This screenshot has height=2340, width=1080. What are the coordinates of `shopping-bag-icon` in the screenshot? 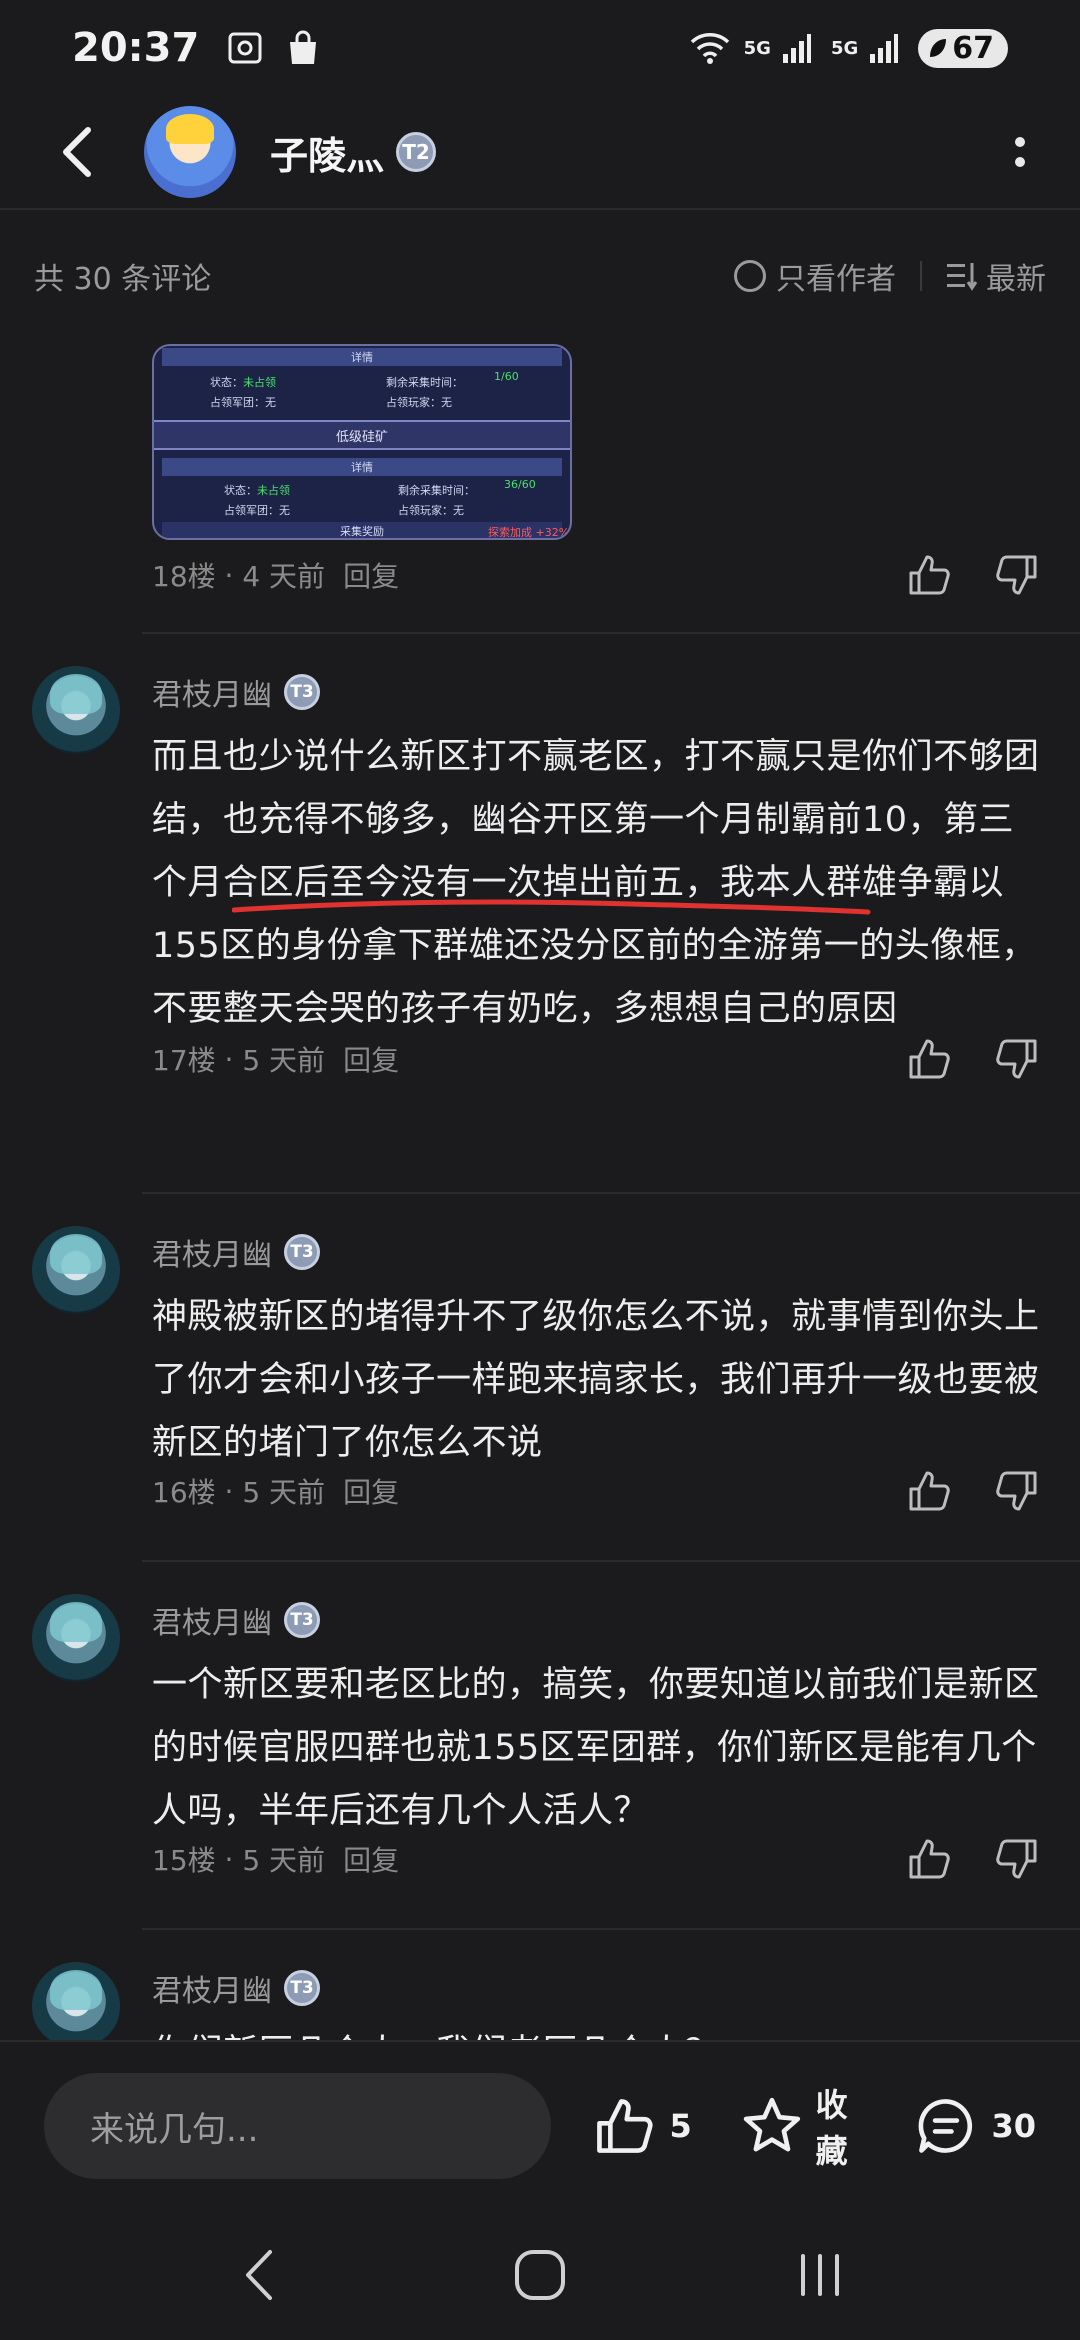 It's located at (303, 48).